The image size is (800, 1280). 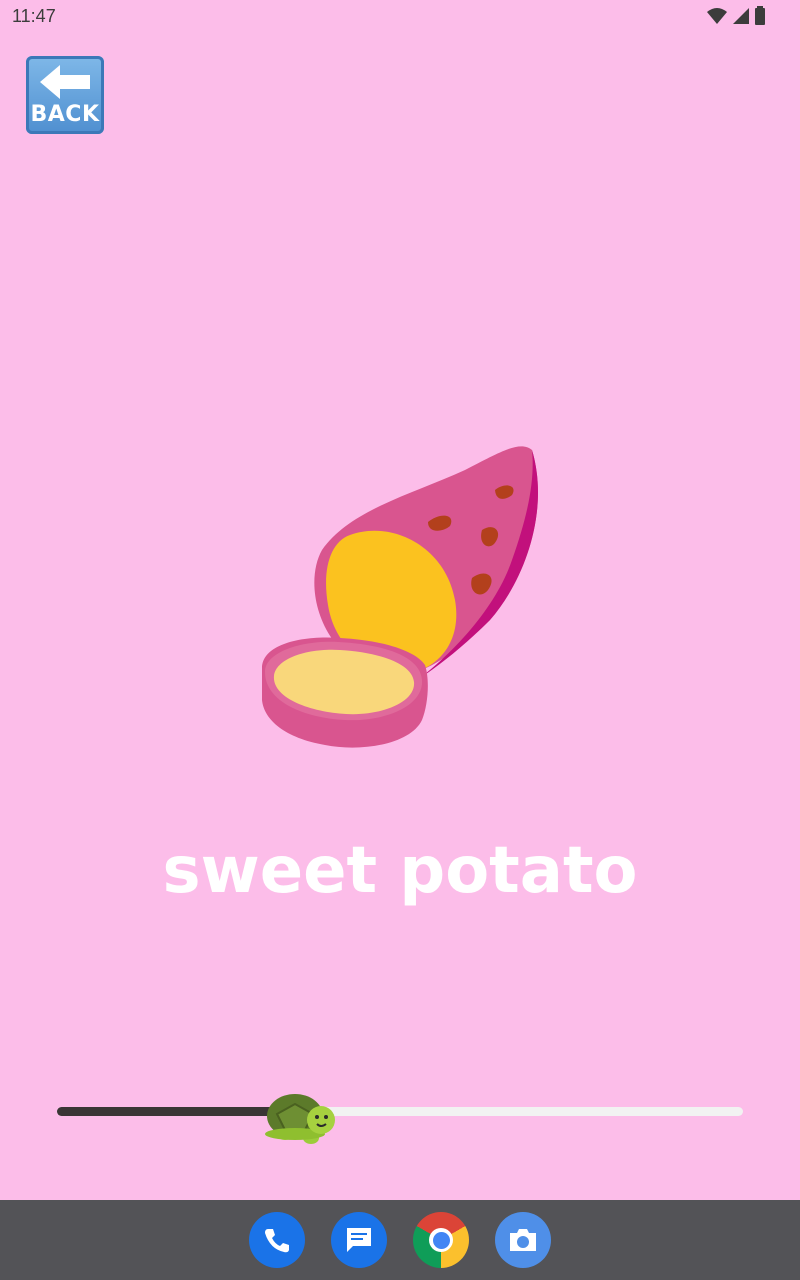 What do you see at coordinates (760, 15) in the screenshot?
I see `battery-icon` at bounding box center [760, 15].